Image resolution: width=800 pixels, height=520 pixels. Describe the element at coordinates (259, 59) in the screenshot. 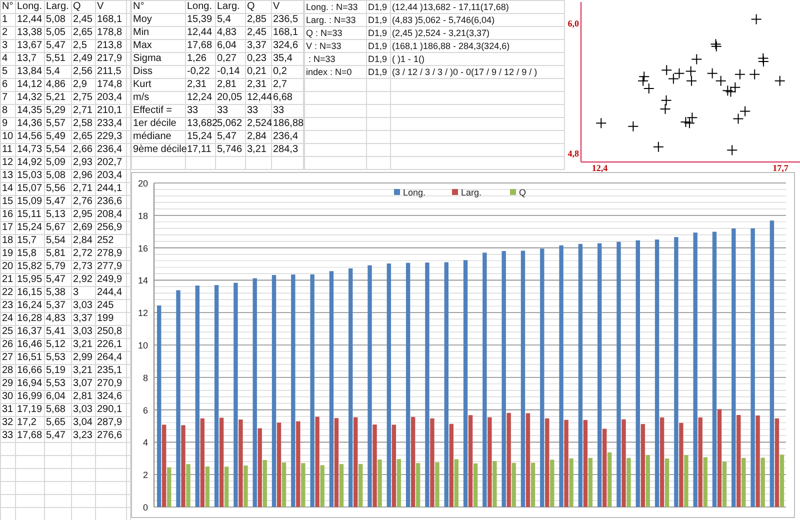

I see `table-cell: 0,23` at that location.